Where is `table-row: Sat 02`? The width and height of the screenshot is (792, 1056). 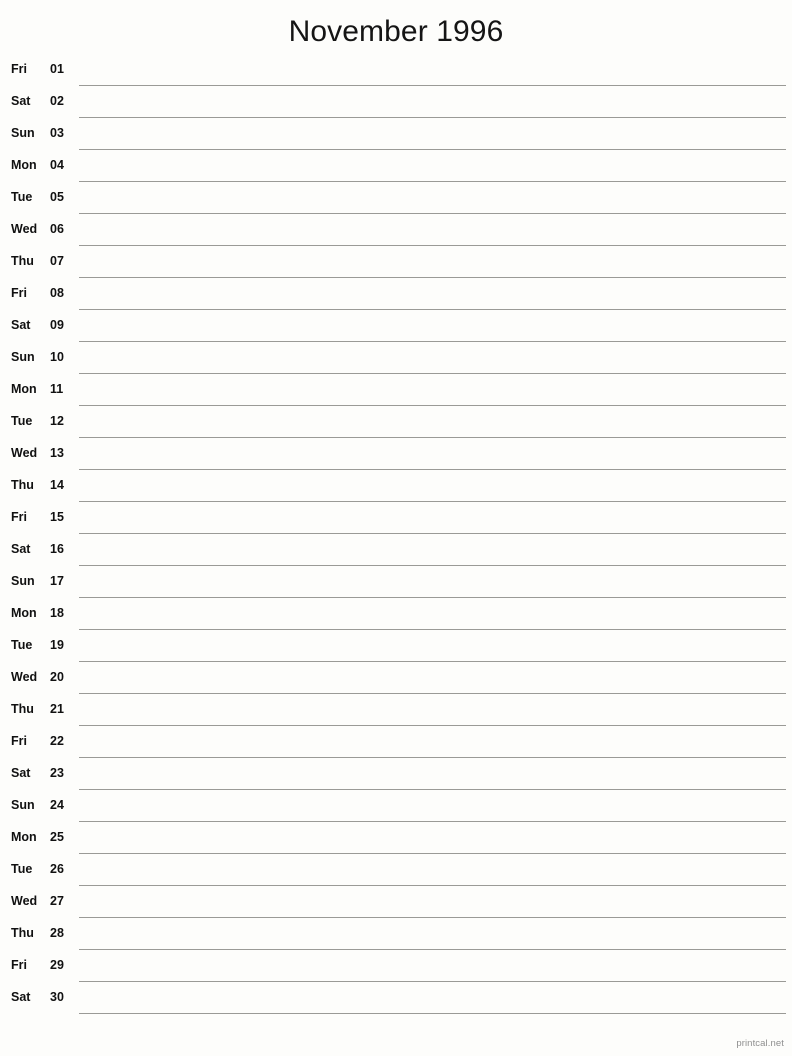
table-row: Sat 02 is located at coordinates (398, 105).